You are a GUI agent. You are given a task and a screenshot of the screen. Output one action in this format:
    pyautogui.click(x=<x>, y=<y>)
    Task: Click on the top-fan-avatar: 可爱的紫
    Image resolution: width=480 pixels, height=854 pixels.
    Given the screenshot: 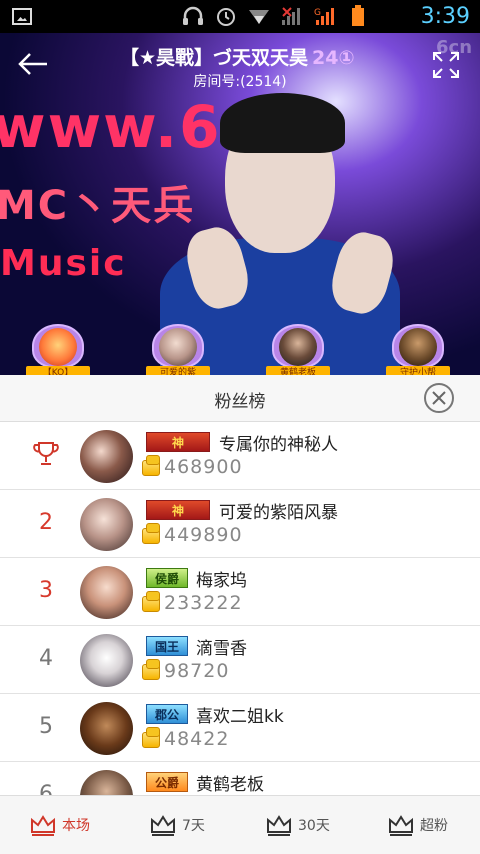 What is the action you would take?
    pyautogui.click(x=178, y=352)
    